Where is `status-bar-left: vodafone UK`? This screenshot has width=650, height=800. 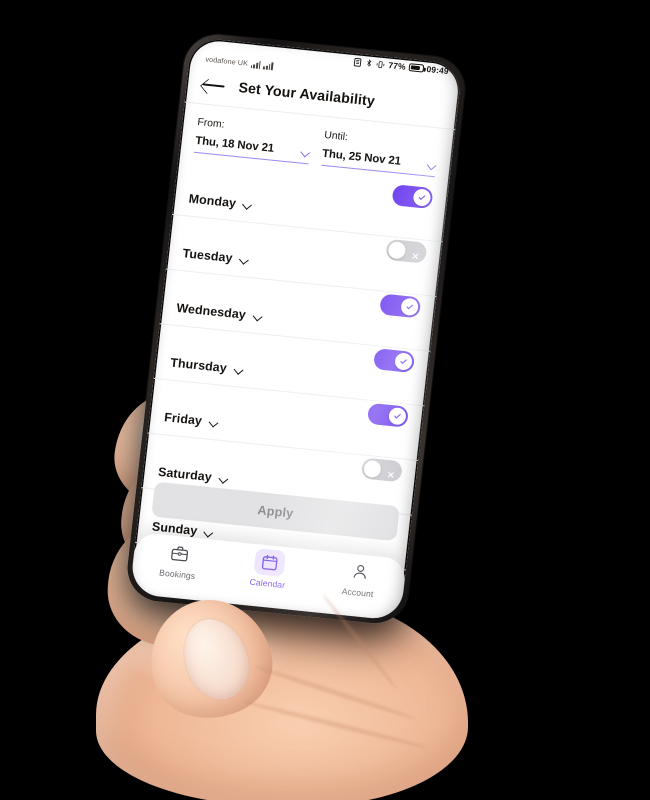
status-bar-left: vodafone UK is located at coordinates (239, 63).